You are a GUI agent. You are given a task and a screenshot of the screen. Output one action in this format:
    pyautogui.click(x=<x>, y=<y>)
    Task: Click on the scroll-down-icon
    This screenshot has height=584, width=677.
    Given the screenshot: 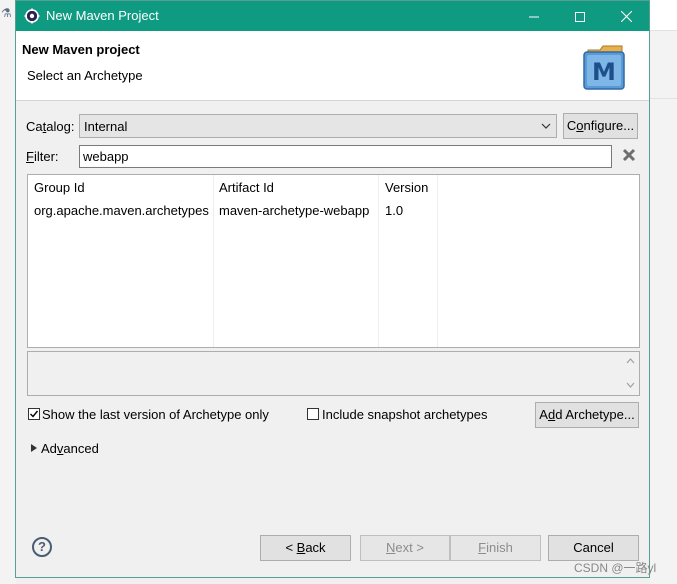 What is the action you would take?
    pyautogui.click(x=630, y=385)
    